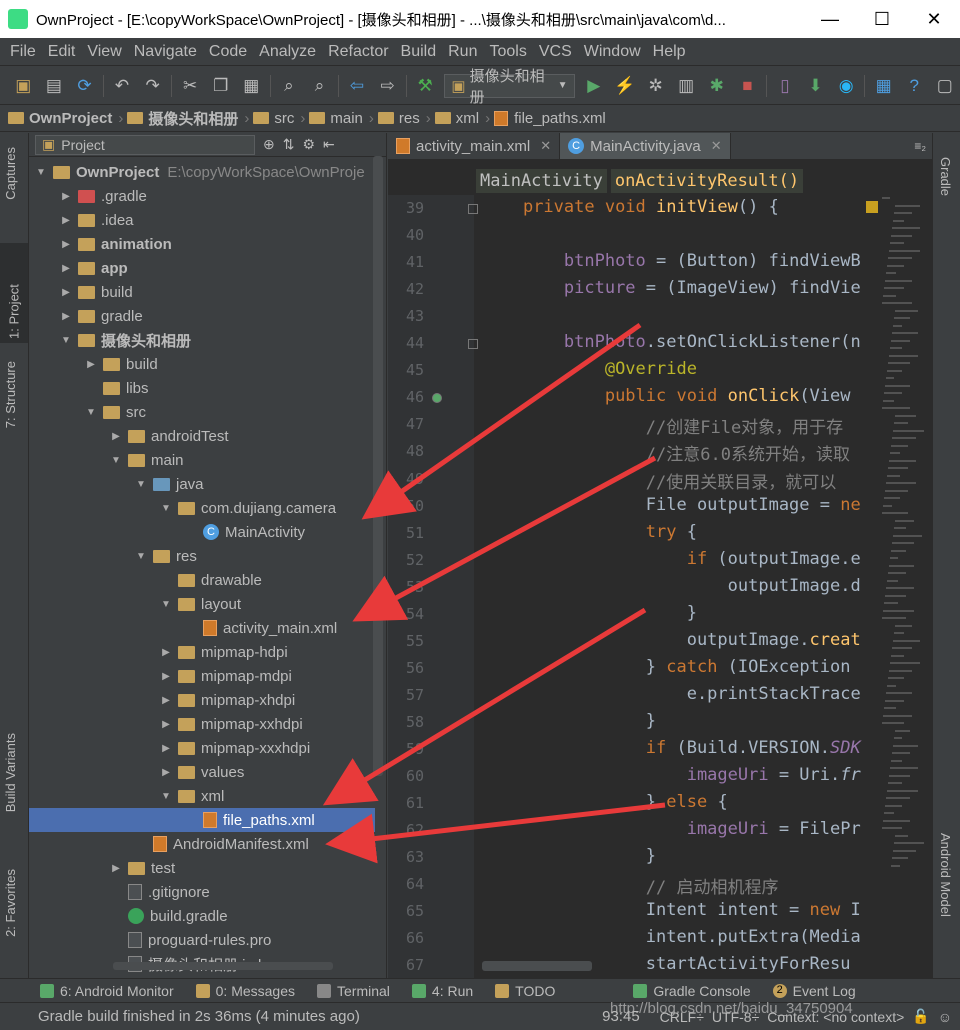  I want to click on bottom-tab: Gradle Console, so click(692, 991).